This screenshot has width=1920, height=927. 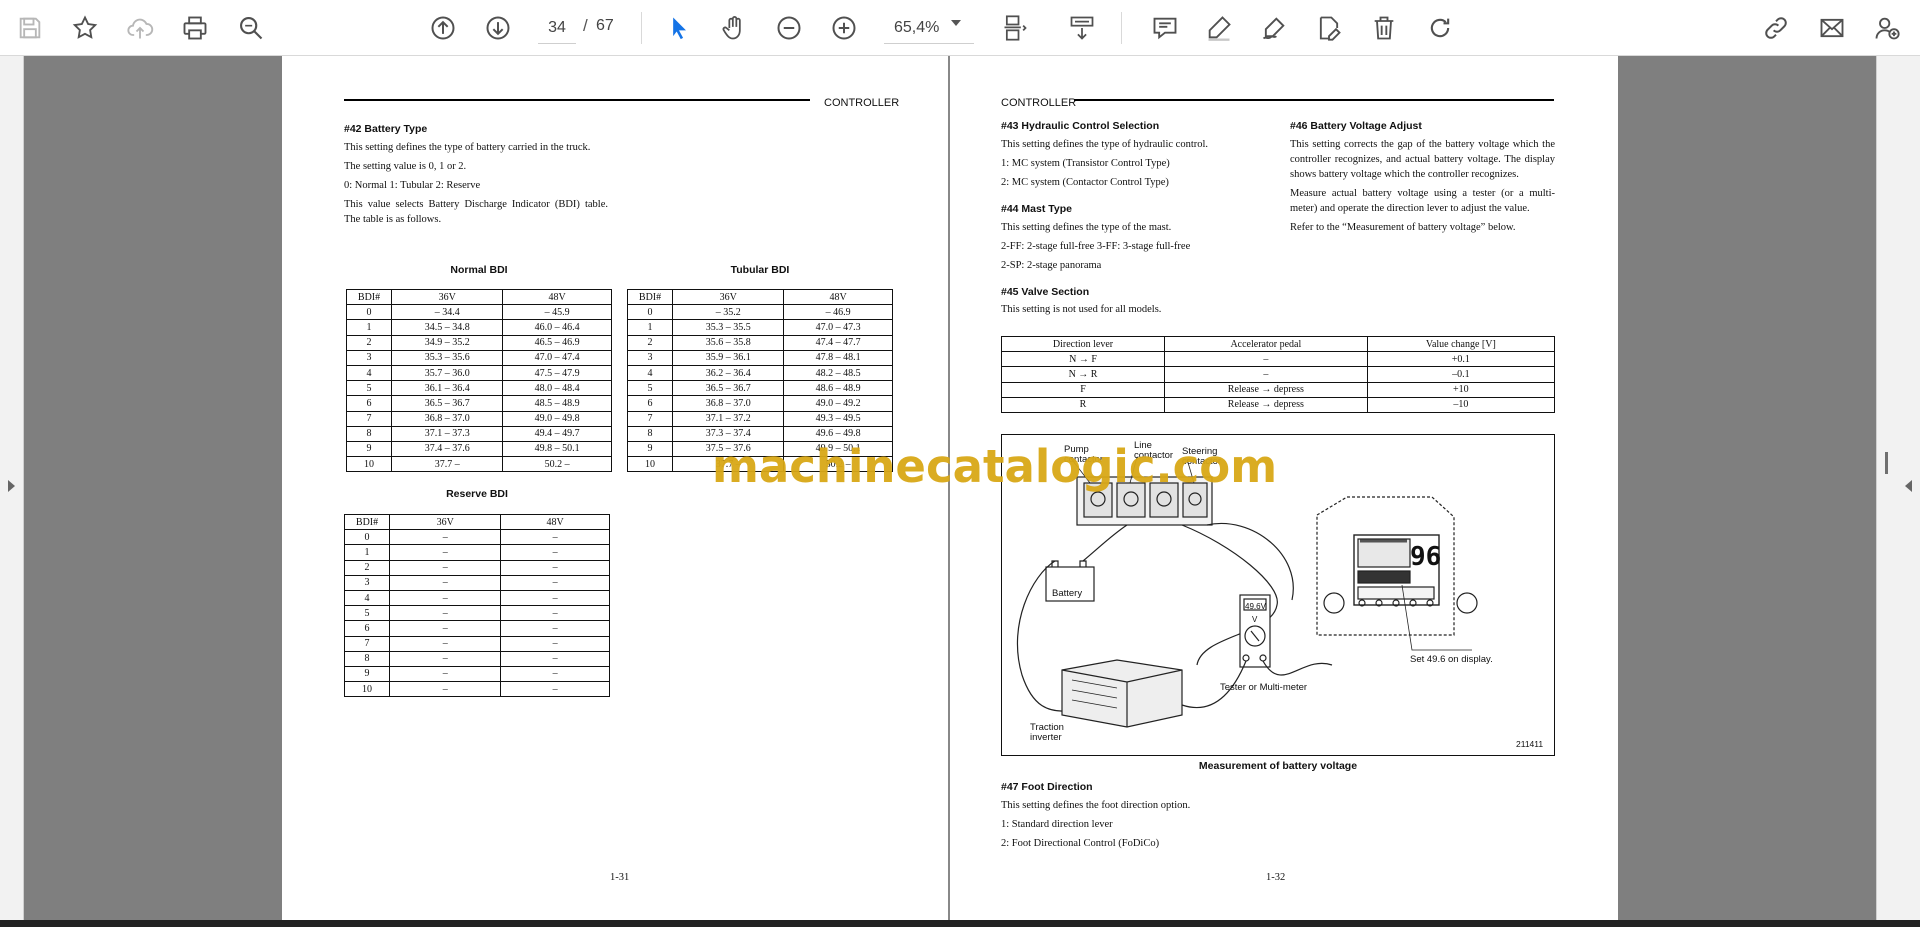 What do you see at coordinates (728, 327) in the screenshot?
I see `table-cell: 35.3 – 35.5` at bounding box center [728, 327].